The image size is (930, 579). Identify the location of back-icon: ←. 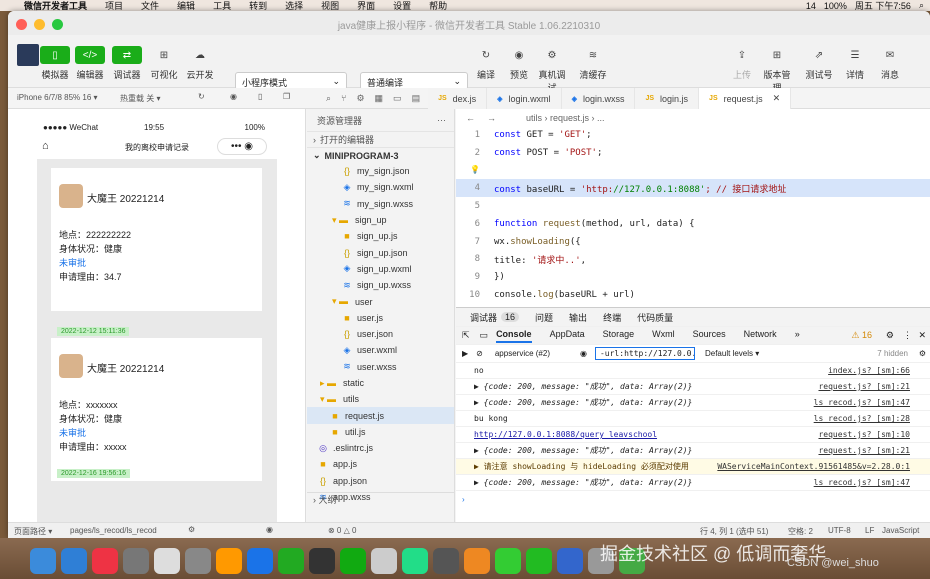
(470, 118).